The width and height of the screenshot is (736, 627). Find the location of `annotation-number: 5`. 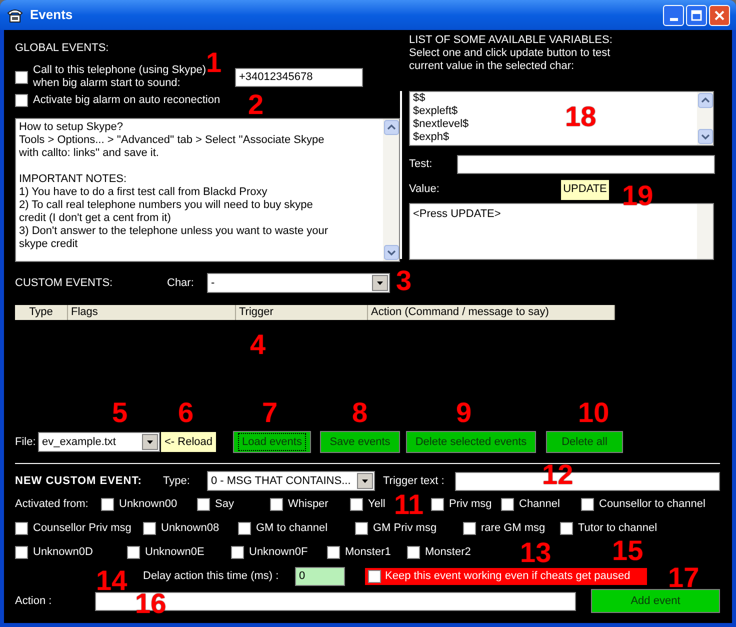

annotation-number: 5 is located at coordinates (120, 413).